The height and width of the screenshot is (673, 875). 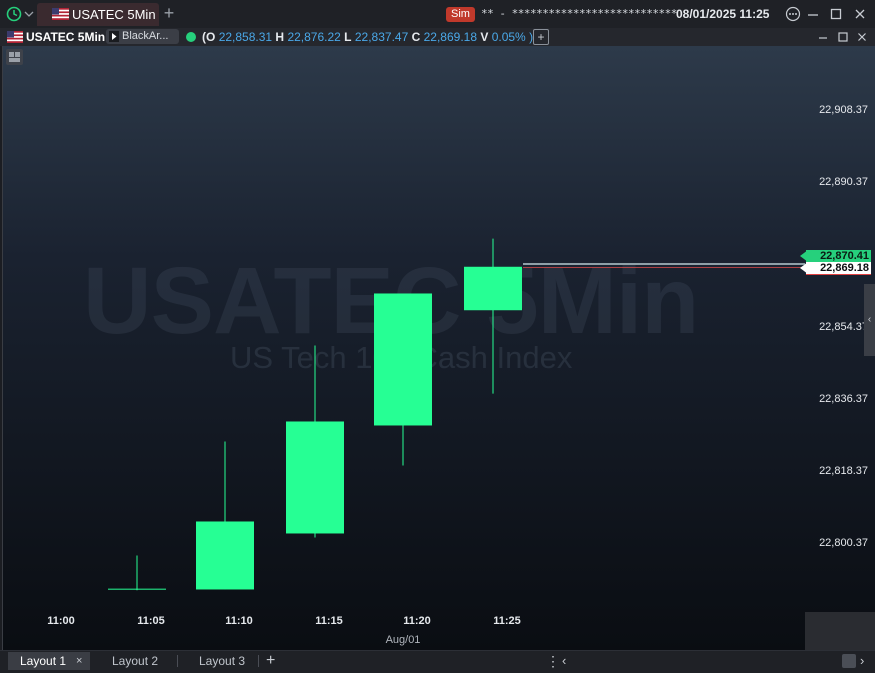 I want to click on high-price-tag: 22,870.41, so click(x=838, y=256).